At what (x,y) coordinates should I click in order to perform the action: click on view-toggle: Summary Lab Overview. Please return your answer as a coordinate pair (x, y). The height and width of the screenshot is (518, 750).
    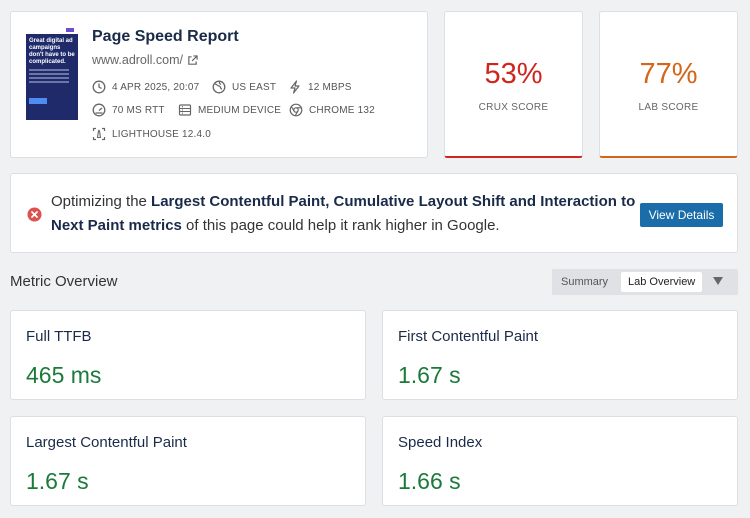
    Looking at the image, I should click on (645, 282).